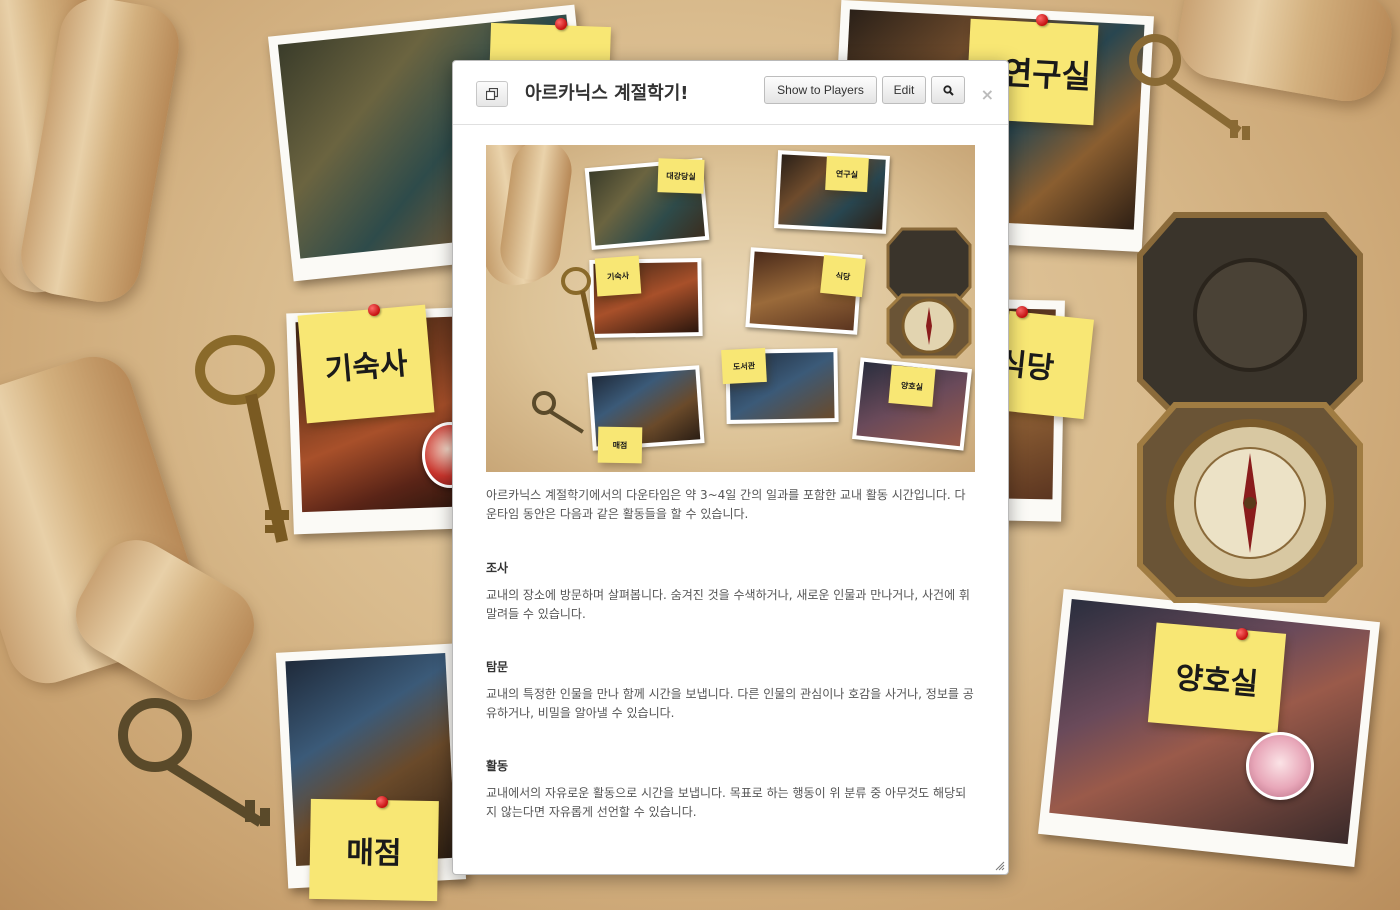 Image resolution: width=1400 pixels, height=910 pixels. I want to click on avatar, so click(1280, 766).